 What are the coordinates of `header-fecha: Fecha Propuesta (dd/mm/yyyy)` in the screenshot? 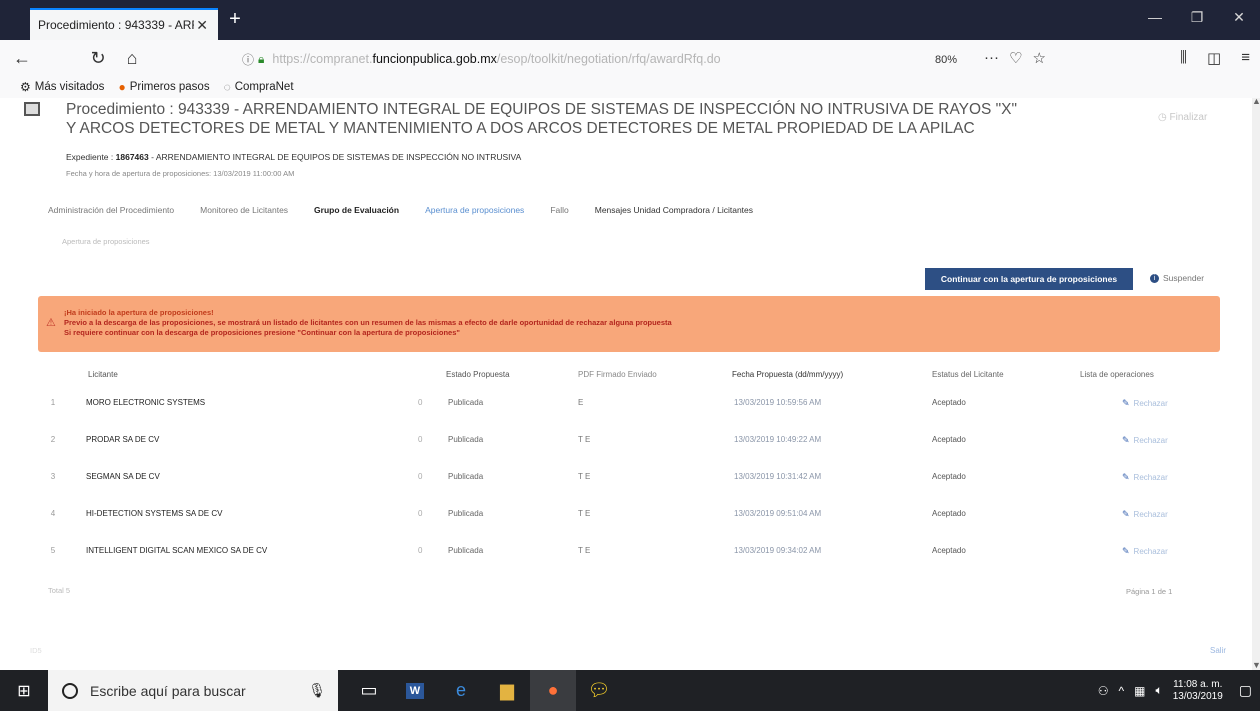 It's located at (787, 374).